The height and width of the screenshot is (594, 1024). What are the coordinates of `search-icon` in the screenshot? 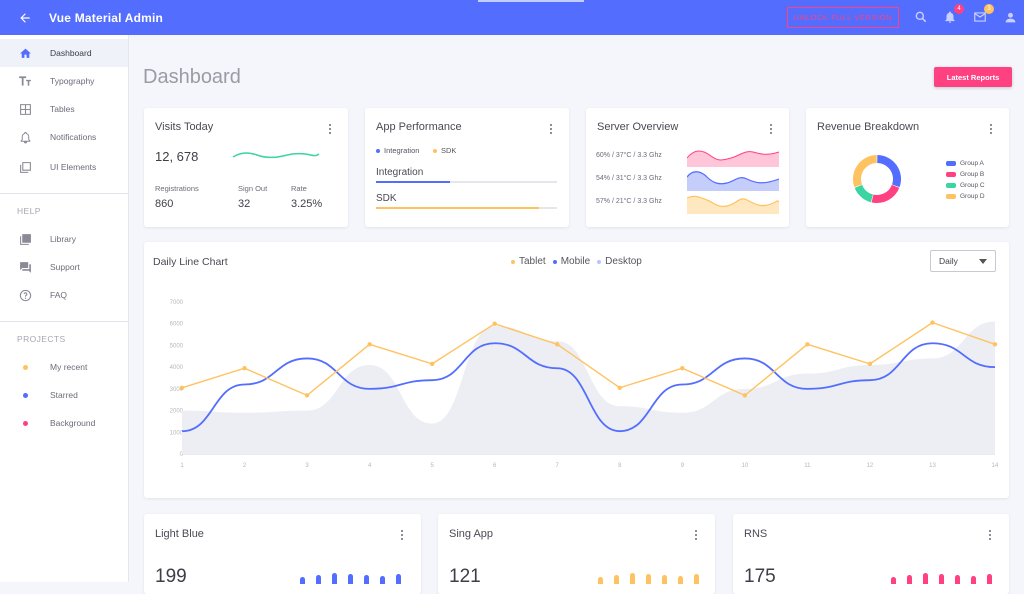 It's located at (921, 17).